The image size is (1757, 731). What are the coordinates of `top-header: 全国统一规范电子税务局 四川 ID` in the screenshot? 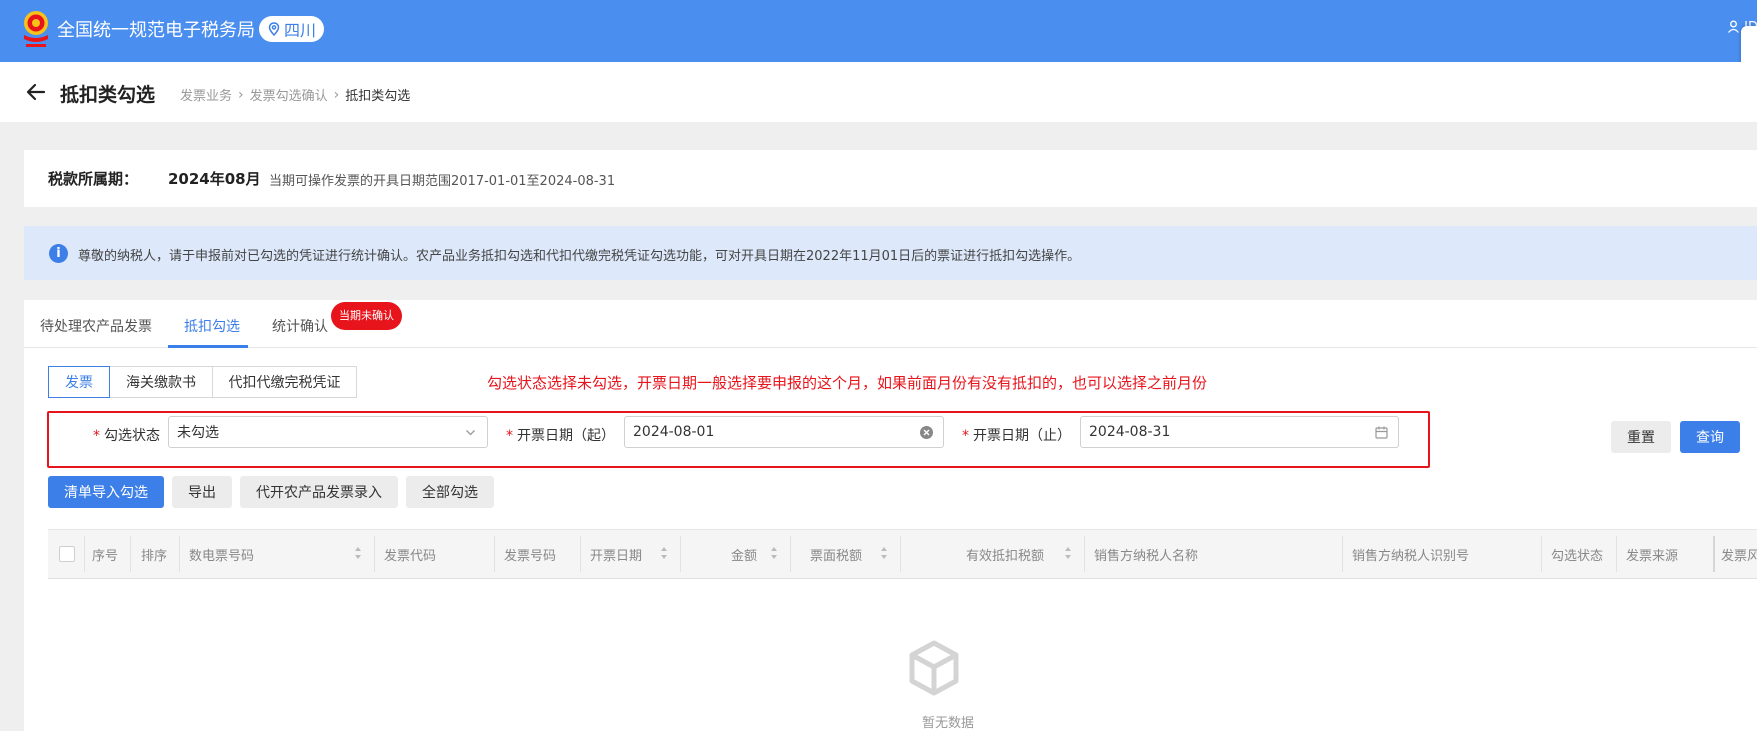 It's located at (878, 31).